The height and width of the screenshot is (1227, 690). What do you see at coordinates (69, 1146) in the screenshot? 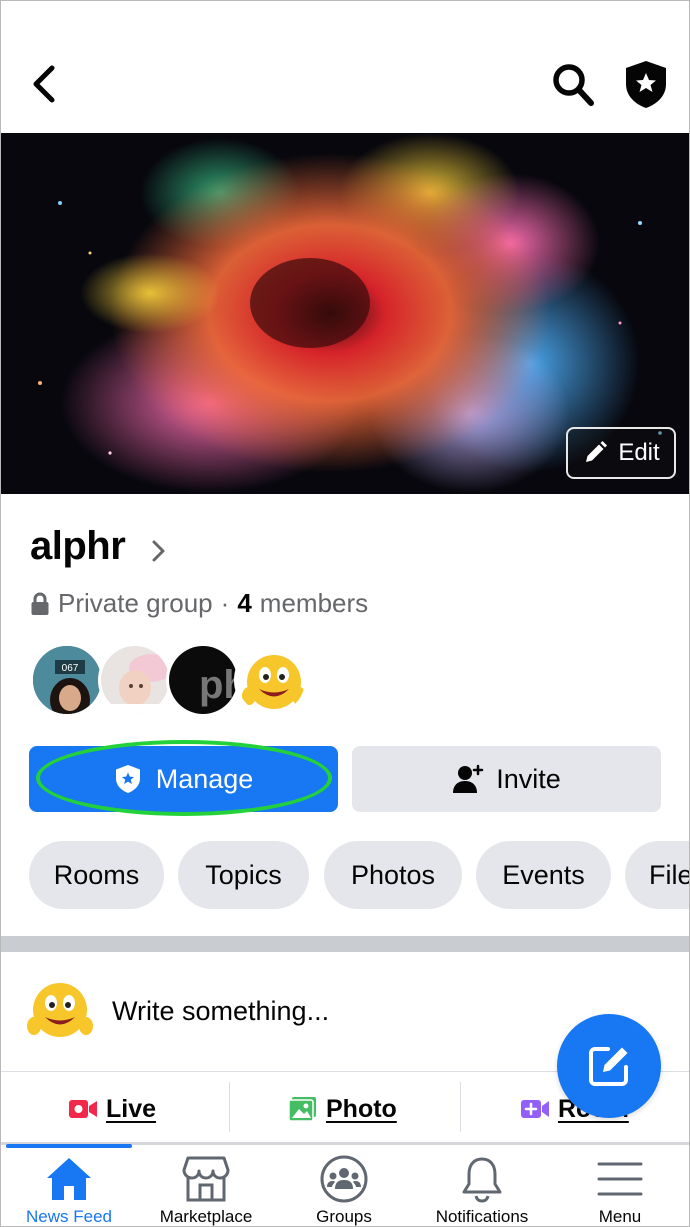
I see `active-tab-indicator` at bounding box center [69, 1146].